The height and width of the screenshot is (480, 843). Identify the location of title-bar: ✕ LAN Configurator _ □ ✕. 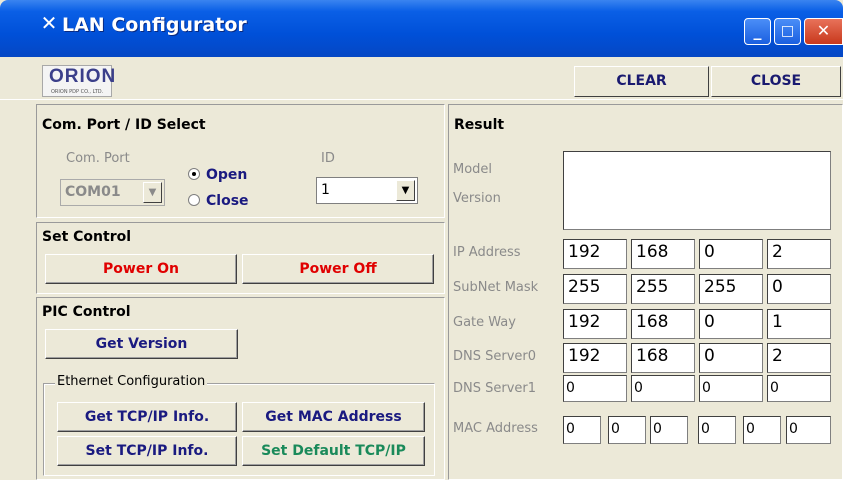
(421, 28).